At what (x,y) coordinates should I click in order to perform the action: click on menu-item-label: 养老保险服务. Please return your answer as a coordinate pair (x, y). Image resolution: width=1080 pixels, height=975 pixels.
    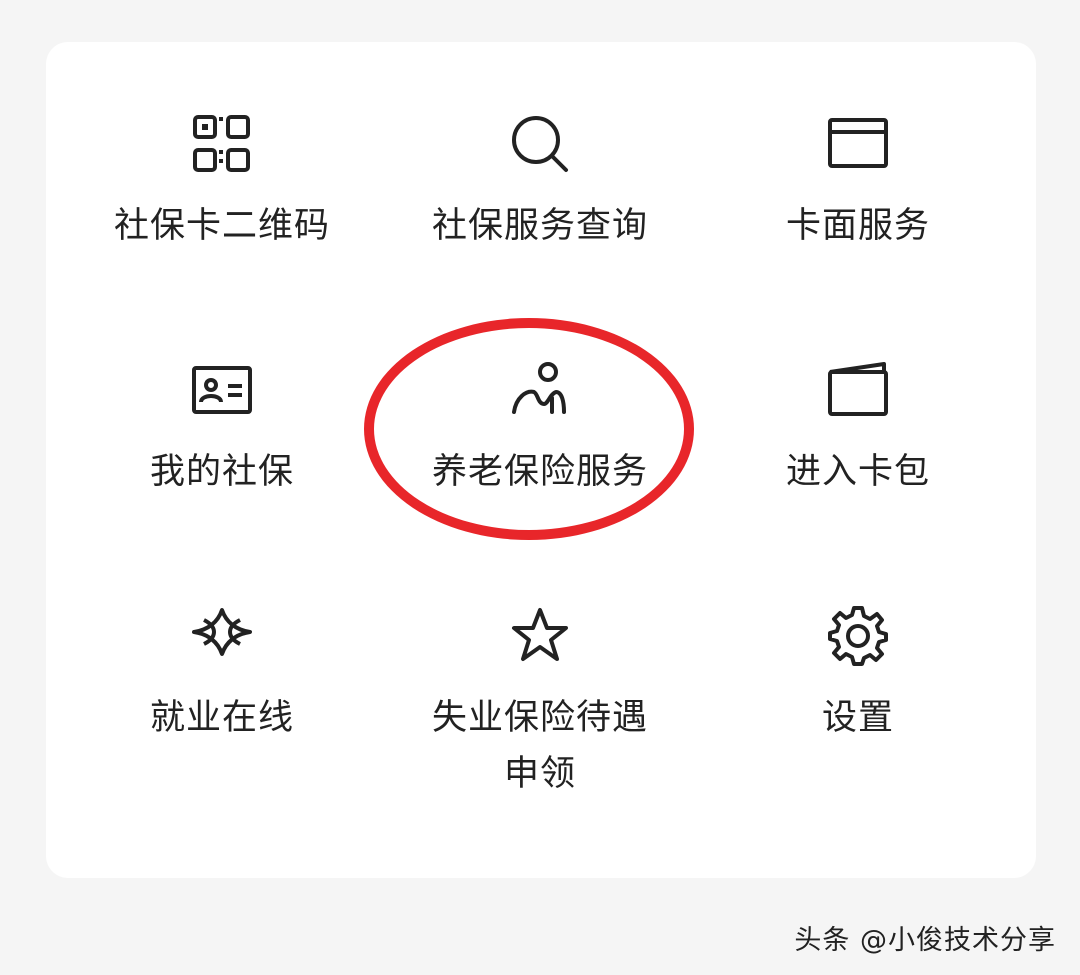
    Looking at the image, I should click on (539, 472).